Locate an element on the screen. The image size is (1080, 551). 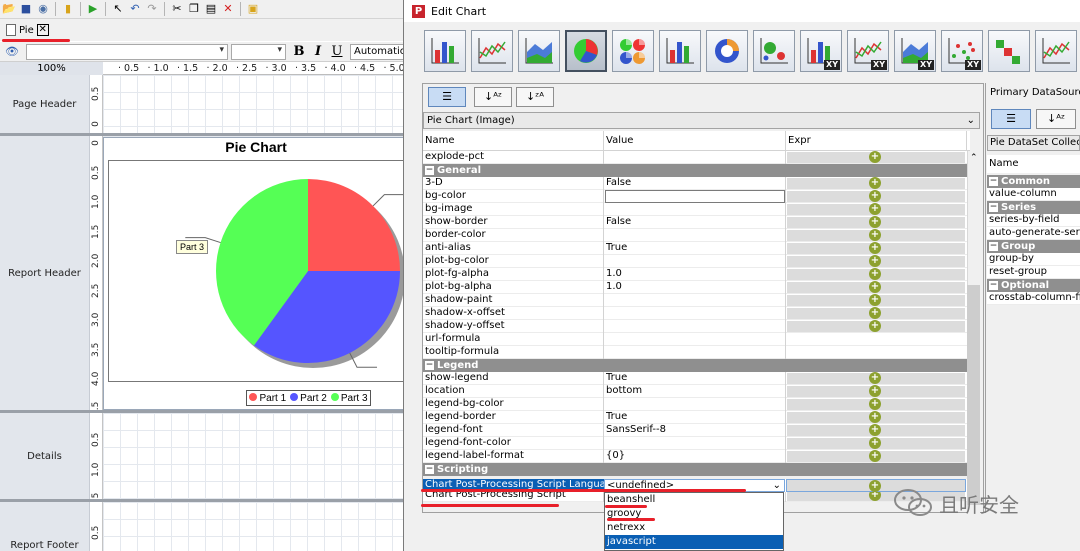
datasource-combo: Pie DataSet Collector is located at coordinates (1033, 143).